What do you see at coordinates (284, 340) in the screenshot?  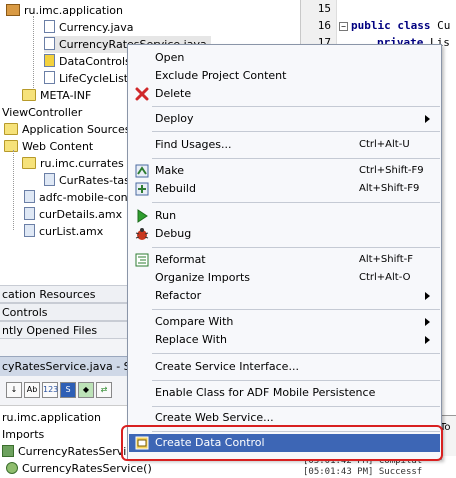 I see `menu-item-replace-with: Replace With` at bounding box center [284, 340].